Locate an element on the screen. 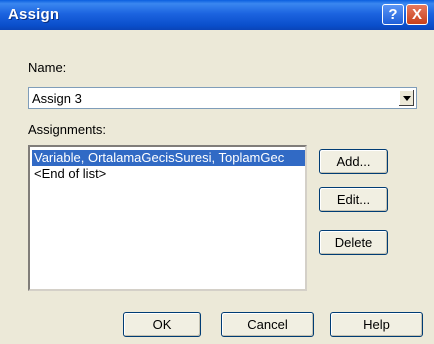 This screenshot has width=434, height=344. delete-button: Delete is located at coordinates (353, 242).